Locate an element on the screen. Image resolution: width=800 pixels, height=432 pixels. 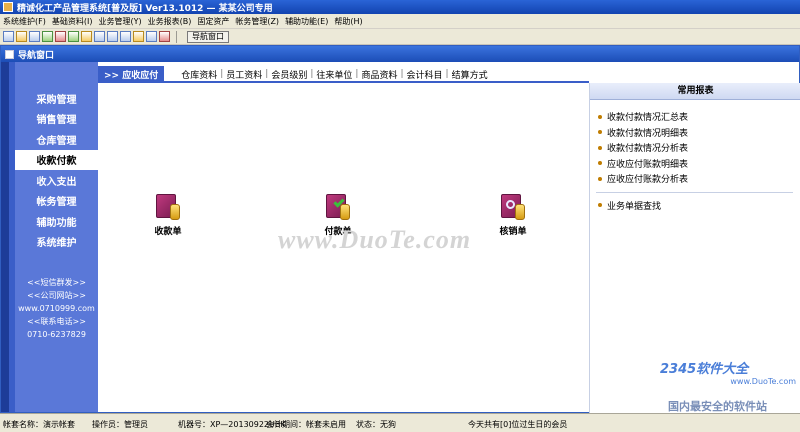
brand-logo: 2345软件大全 is located at coordinates (704, 369).